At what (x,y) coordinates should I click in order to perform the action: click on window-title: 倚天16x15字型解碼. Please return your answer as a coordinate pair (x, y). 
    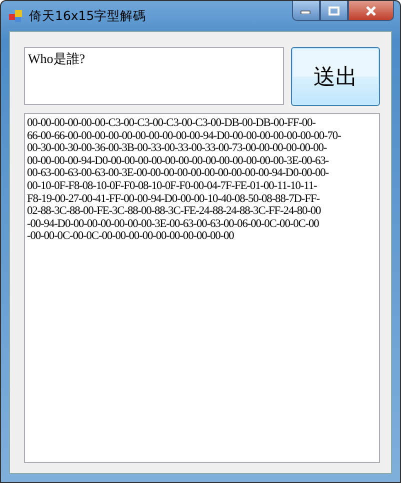
    Looking at the image, I should click on (87, 16).